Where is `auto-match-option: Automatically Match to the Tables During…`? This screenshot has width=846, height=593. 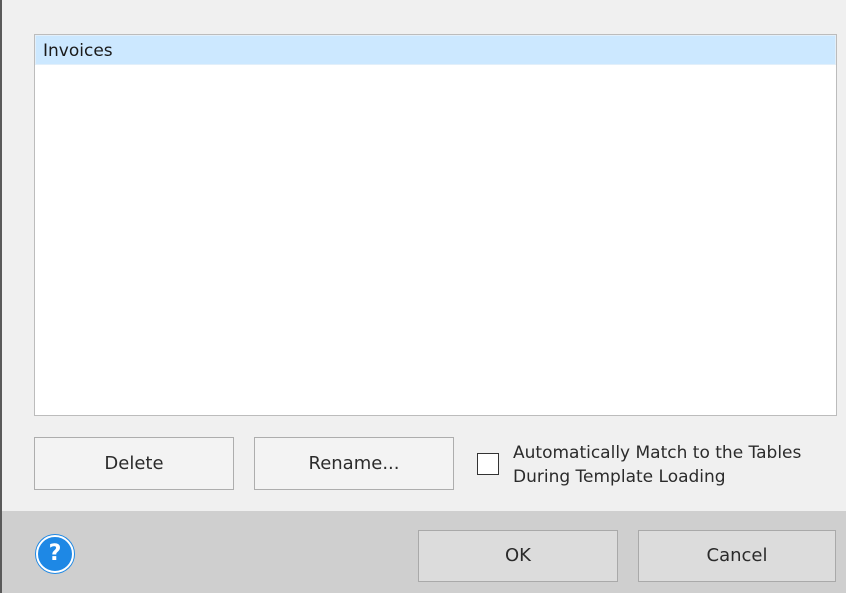
auto-match-option: Automatically Match to the Tables During… is located at coordinates (661, 467).